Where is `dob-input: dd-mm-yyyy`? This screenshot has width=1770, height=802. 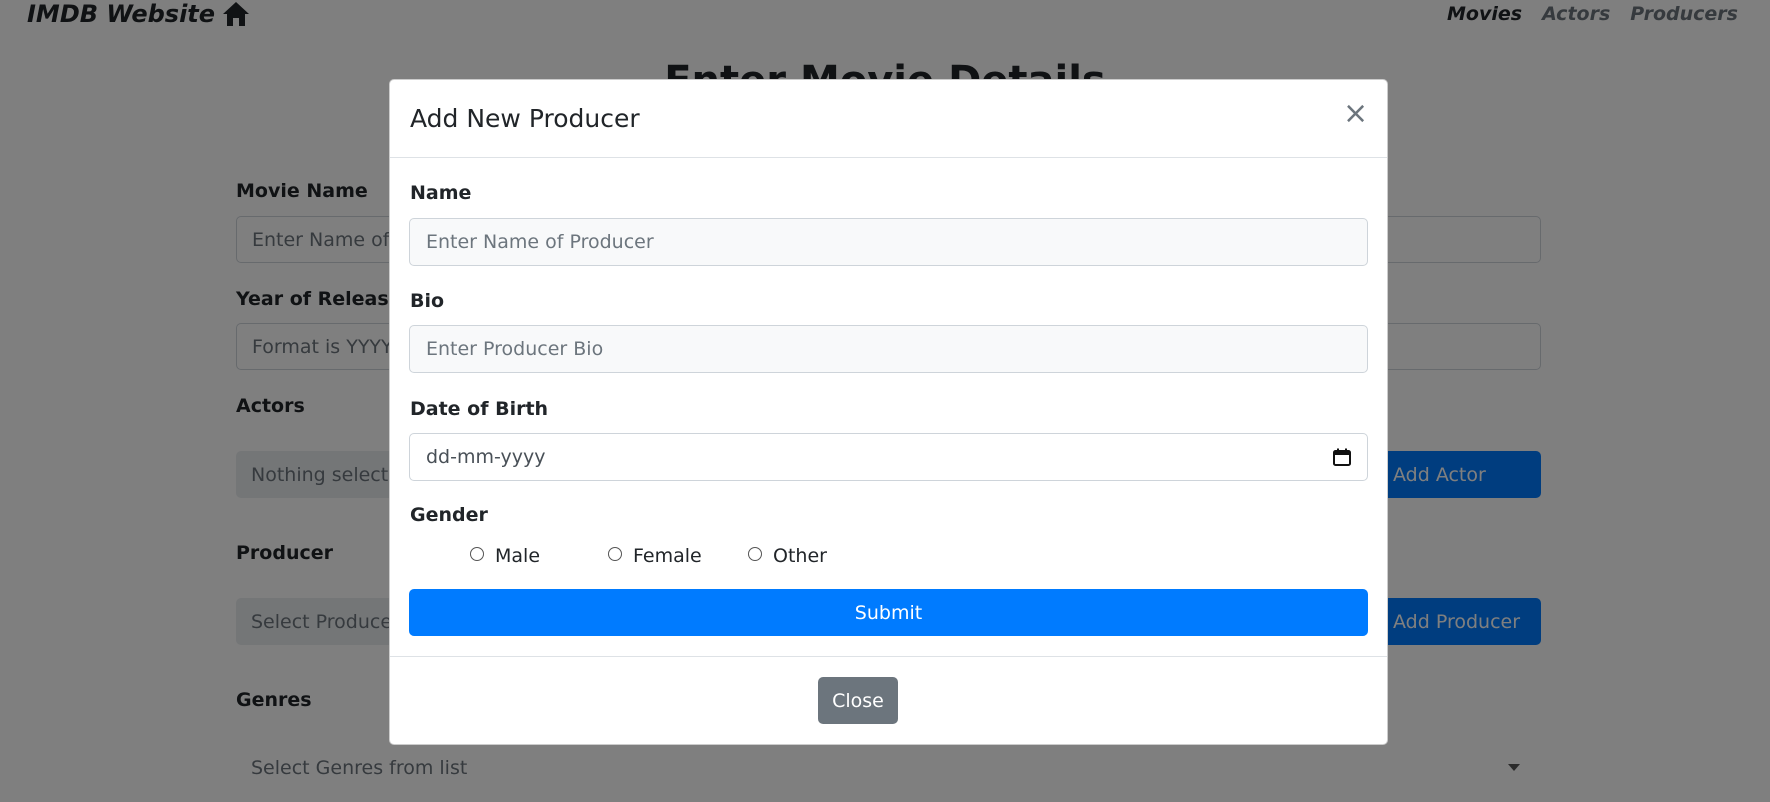
dob-input: dd-mm-yyyy is located at coordinates (888, 457).